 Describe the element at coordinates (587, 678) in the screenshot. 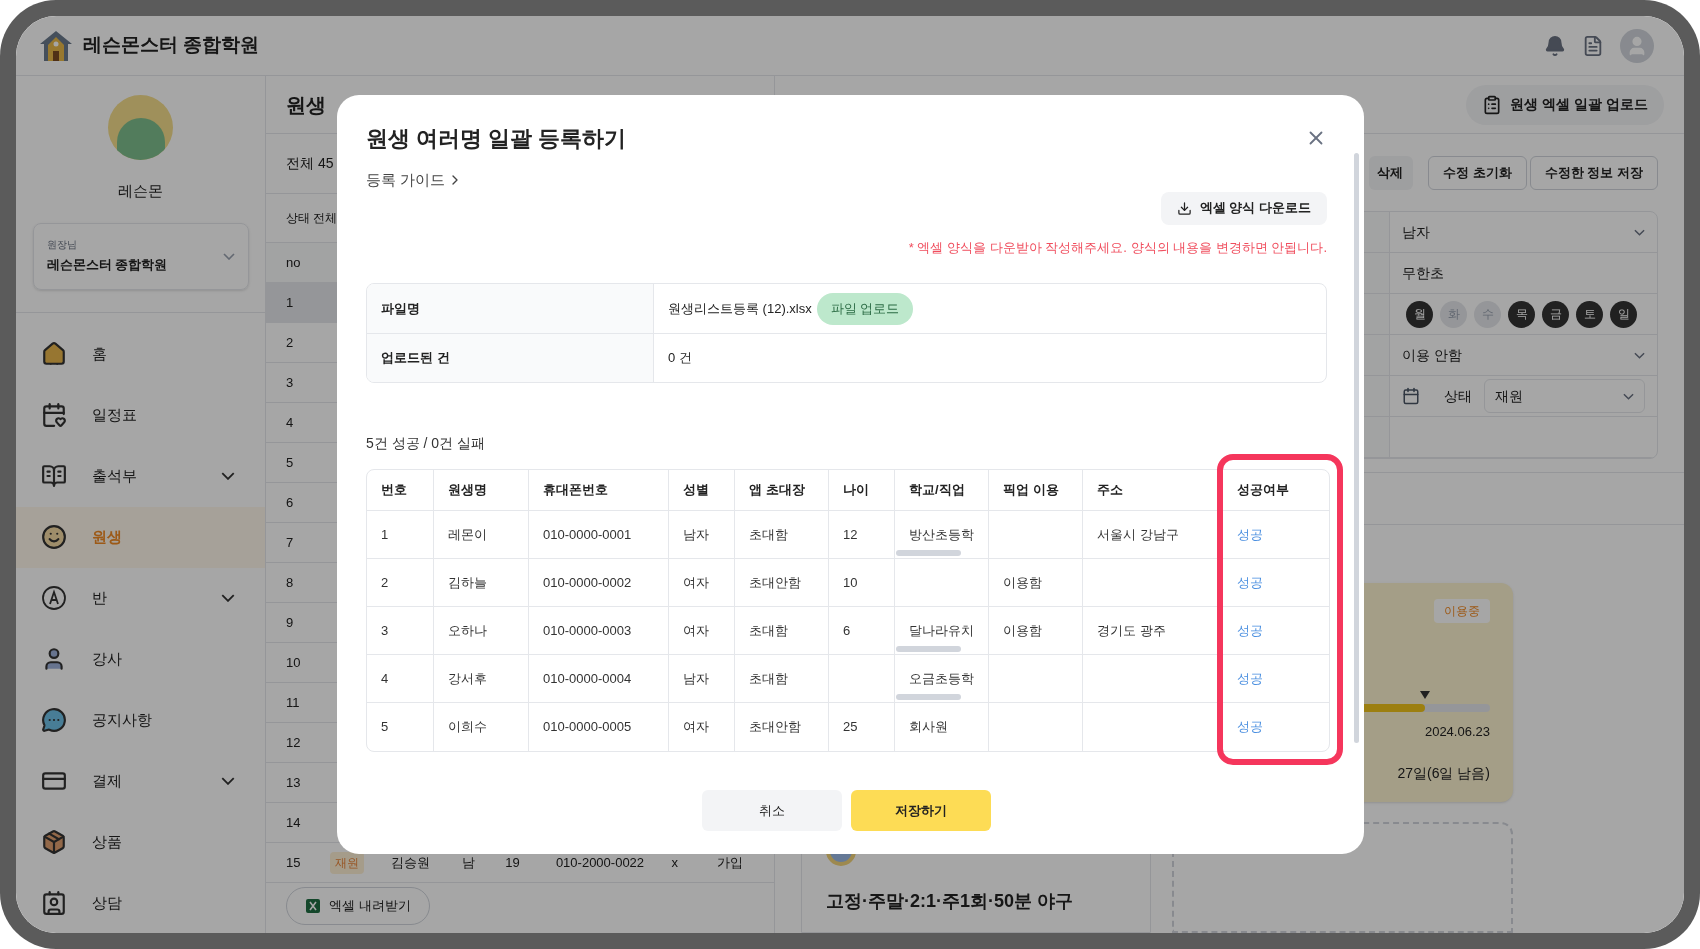

I see `table-cell-text: 010-0000-0004` at that location.